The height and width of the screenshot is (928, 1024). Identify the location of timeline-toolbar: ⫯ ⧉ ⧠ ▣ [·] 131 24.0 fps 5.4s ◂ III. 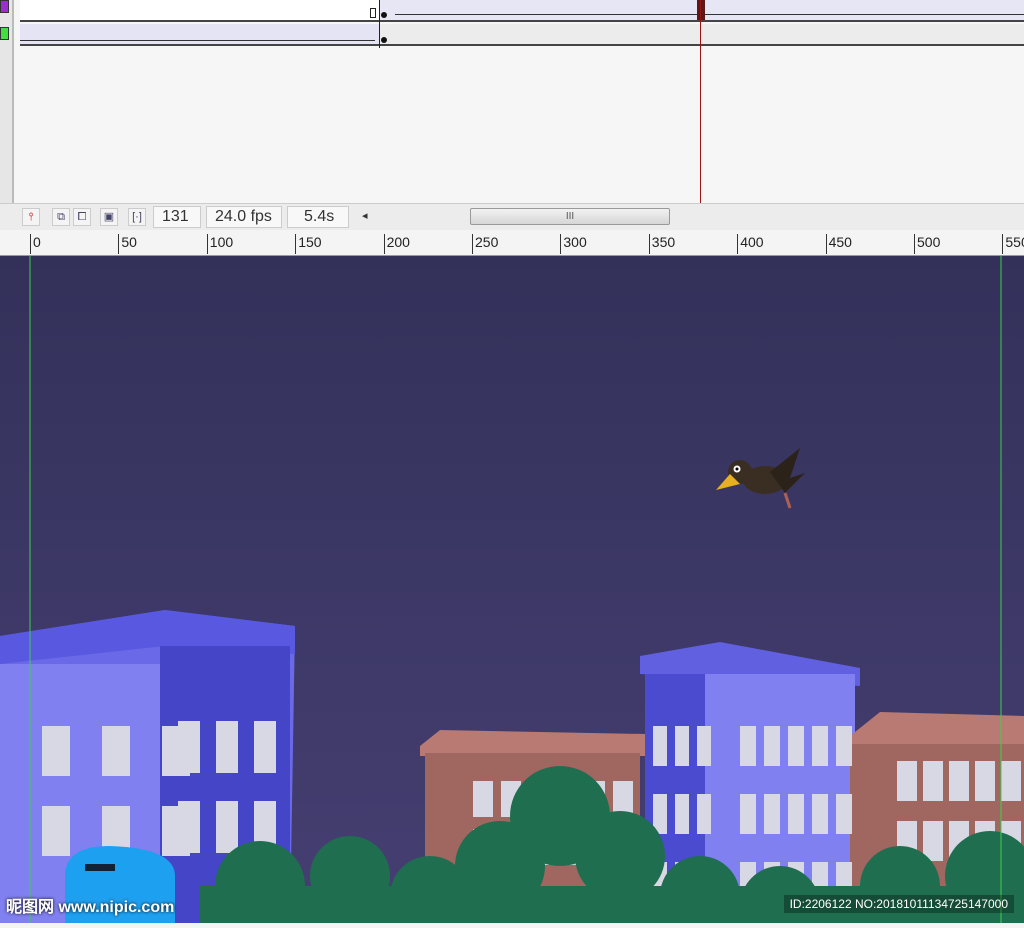
(512, 216).